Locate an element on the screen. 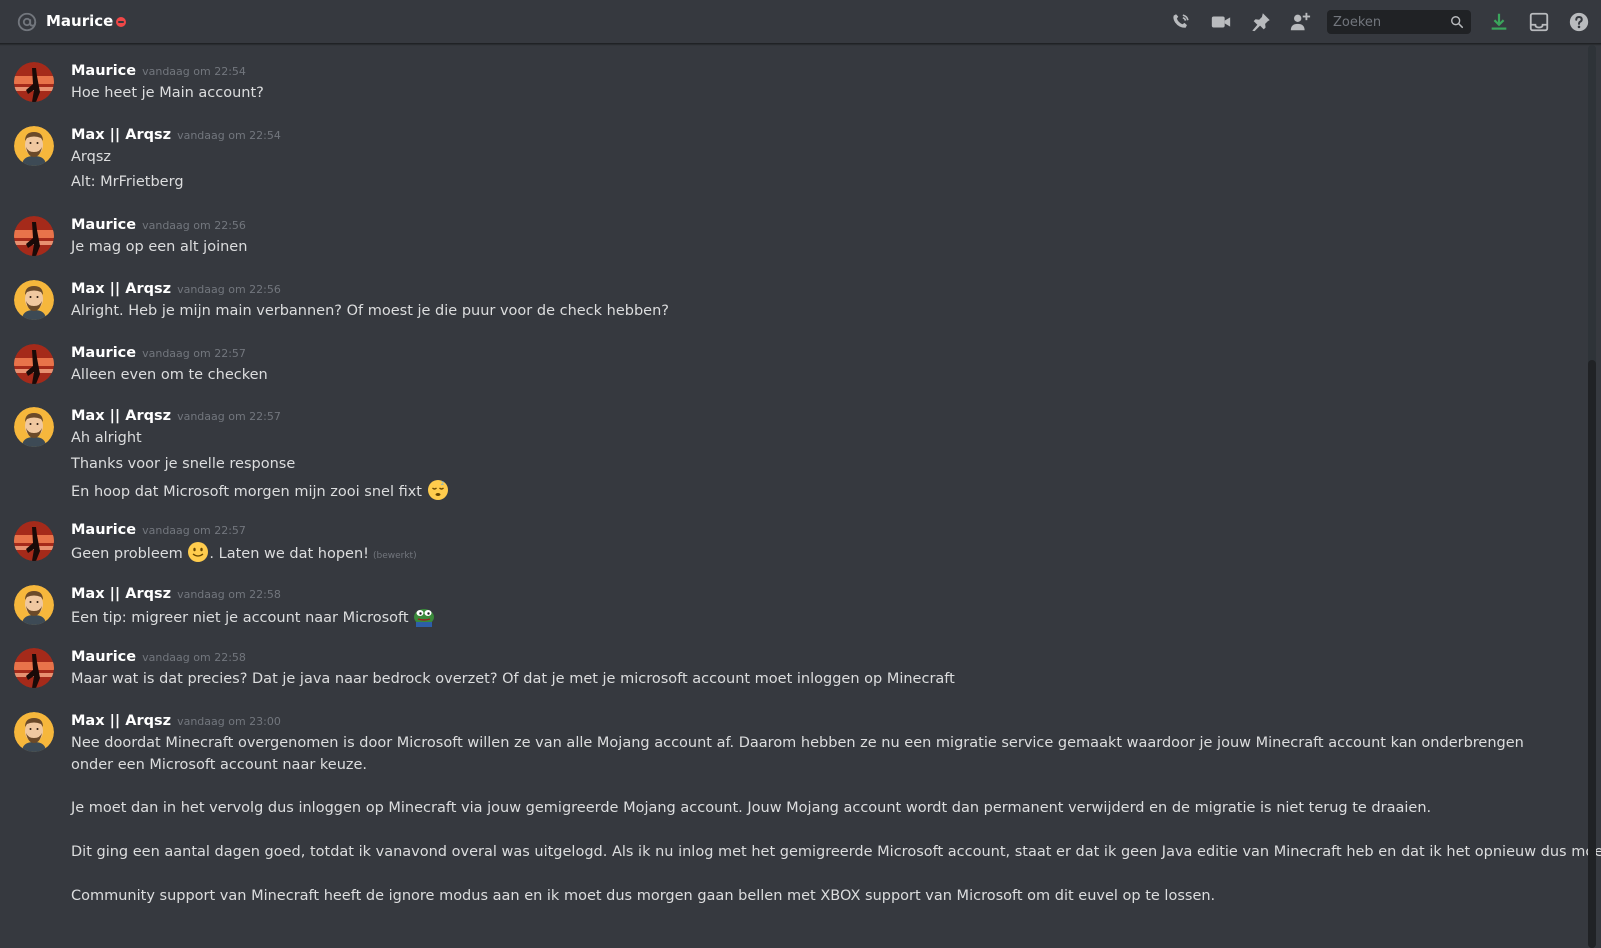  message-text: Je mag op een alt joinen is located at coordinates (159, 247).